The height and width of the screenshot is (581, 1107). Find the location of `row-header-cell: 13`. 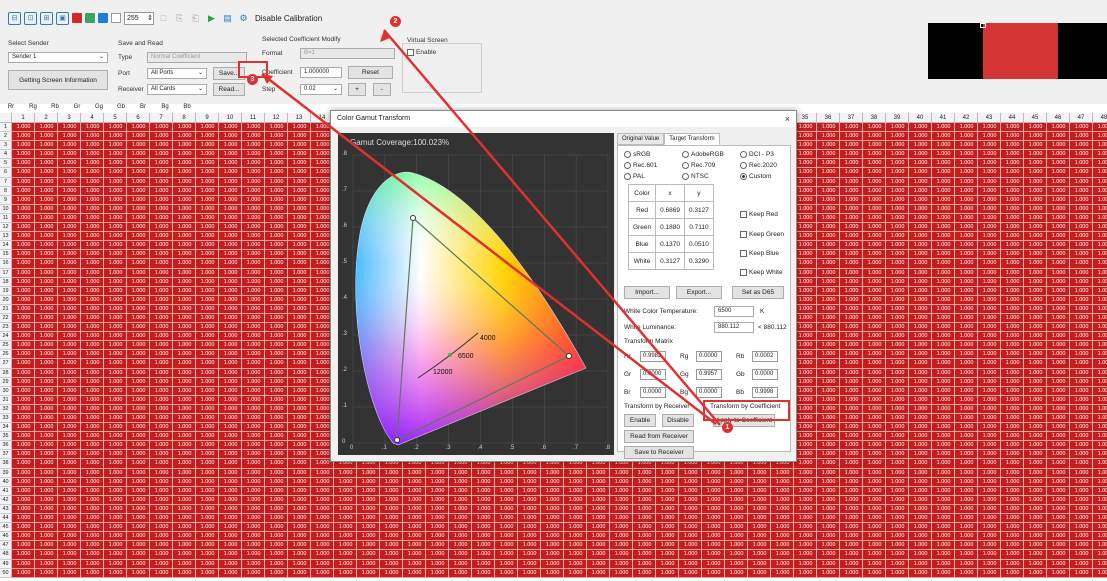

row-header-cell: 13 is located at coordinates (6, 237).